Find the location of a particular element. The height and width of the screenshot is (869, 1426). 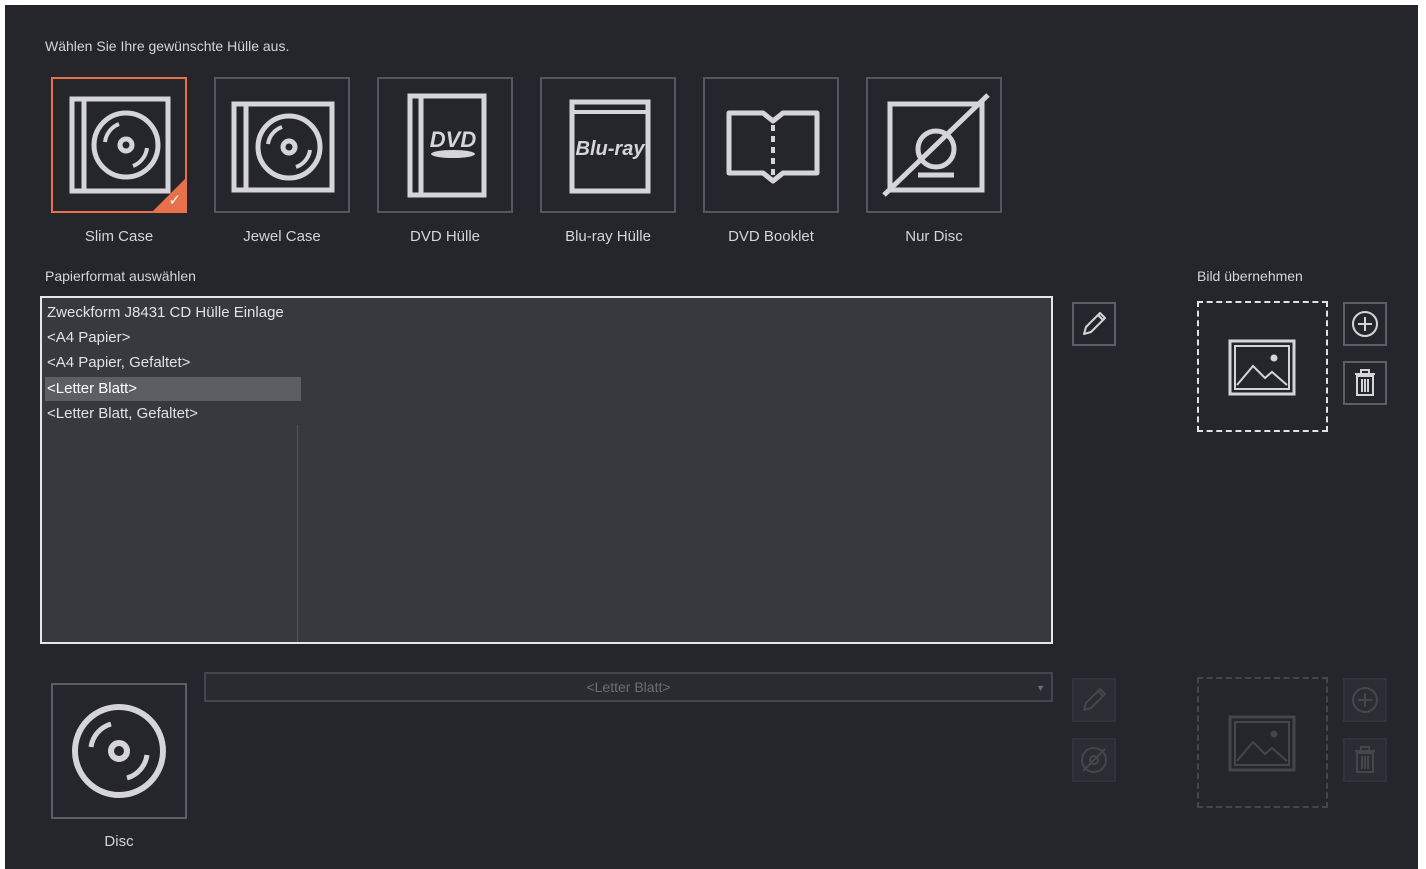

paper-format-heading: Papierformat auswählen is located at coordinates (120, 276).